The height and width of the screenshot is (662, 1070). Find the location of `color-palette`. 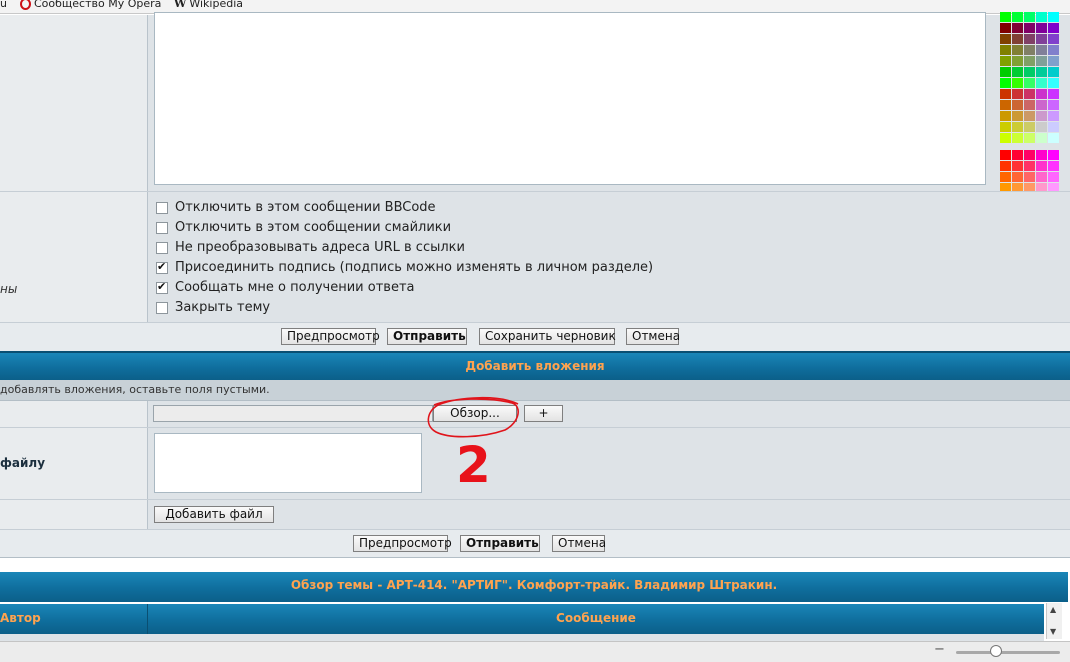

color-palette is located at coordinates (1031, 114).